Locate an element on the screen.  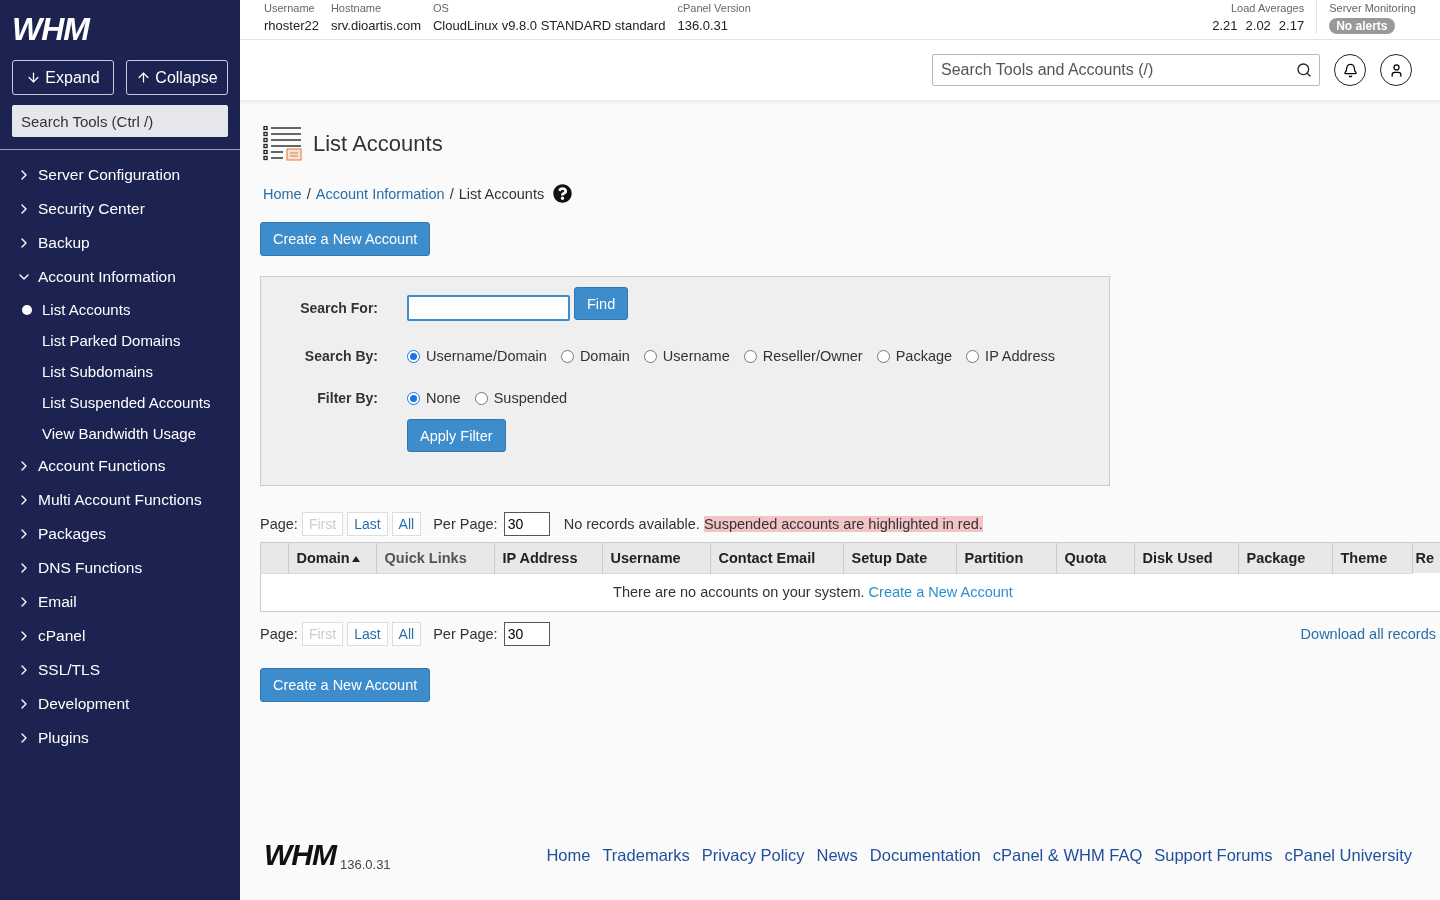
radio-option: None is located at coordinates (434, 398).